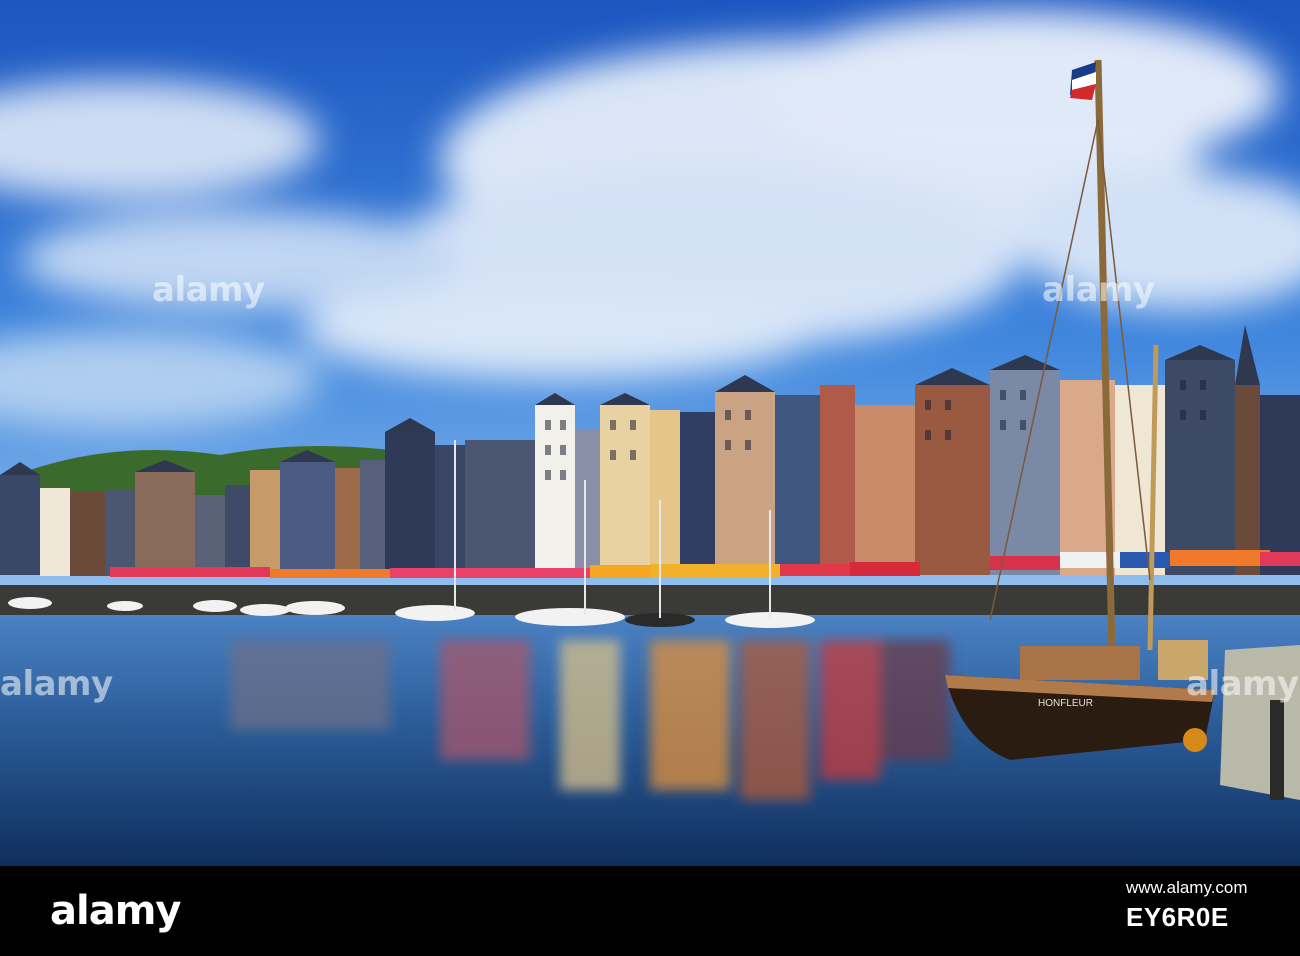 The height and width of the screenshot is (956, 1300). I want to click on watermark-mid-left: alamy, so click(56, 684).